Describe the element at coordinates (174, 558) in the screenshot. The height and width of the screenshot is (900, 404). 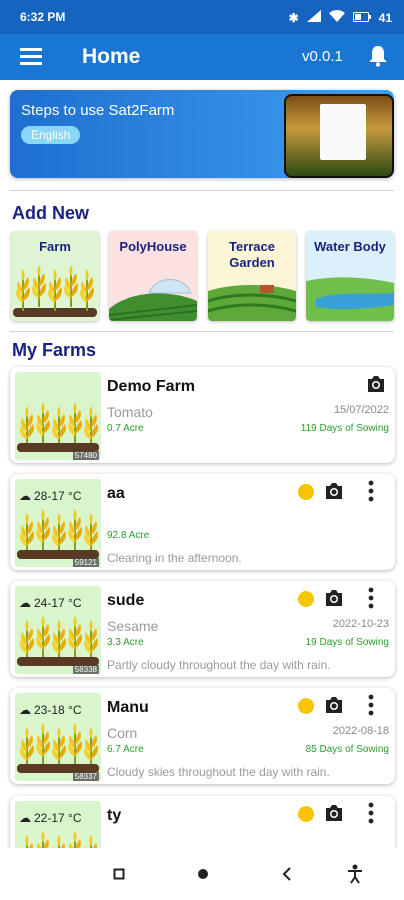
I see `weather-forecast: Clearing in the afternoon.` at that location.